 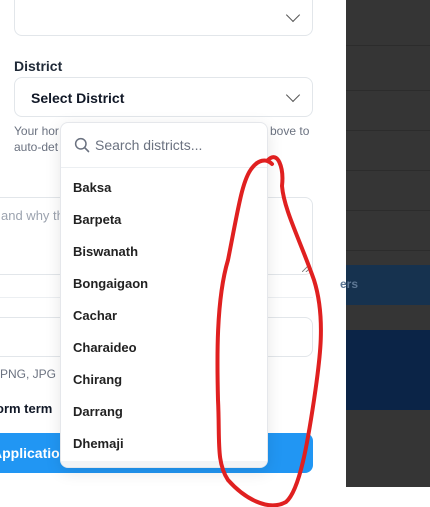 What do you see at coordinates (164, 284) in the screenshot?
I see `district-option: Bongaigaon` at bounding box center [164, 284].